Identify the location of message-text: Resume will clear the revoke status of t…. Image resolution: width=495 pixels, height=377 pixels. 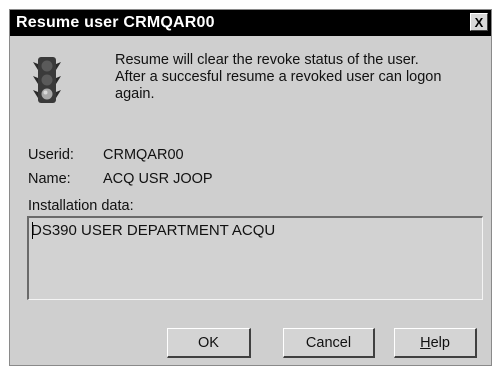
(300, 77).